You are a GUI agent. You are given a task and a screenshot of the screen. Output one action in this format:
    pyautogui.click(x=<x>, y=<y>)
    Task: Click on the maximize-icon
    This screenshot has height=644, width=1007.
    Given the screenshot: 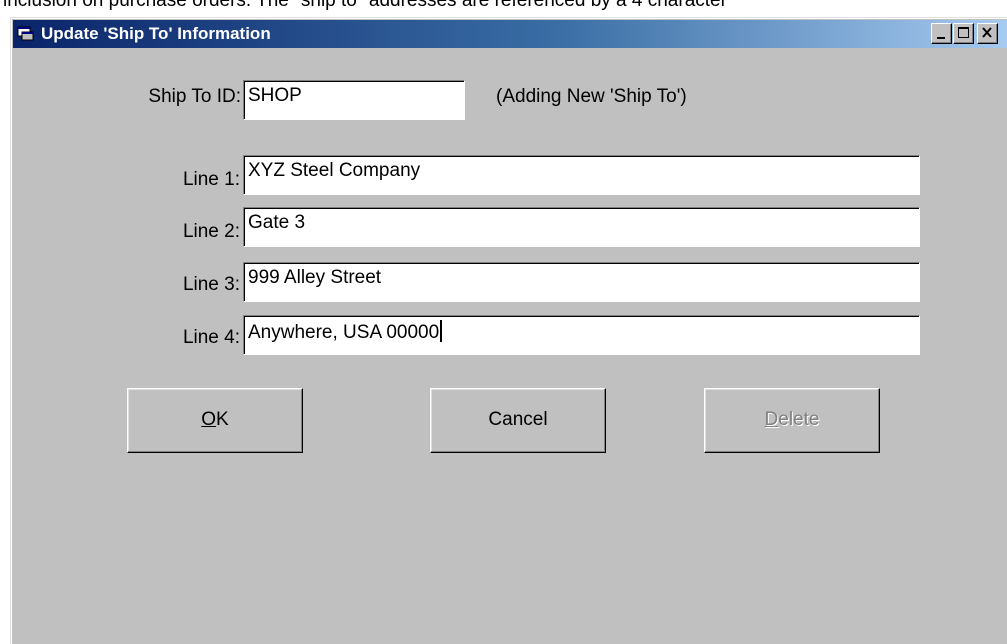 What is the action you would take?
    pyautogui.click(x=963, y=32)
    